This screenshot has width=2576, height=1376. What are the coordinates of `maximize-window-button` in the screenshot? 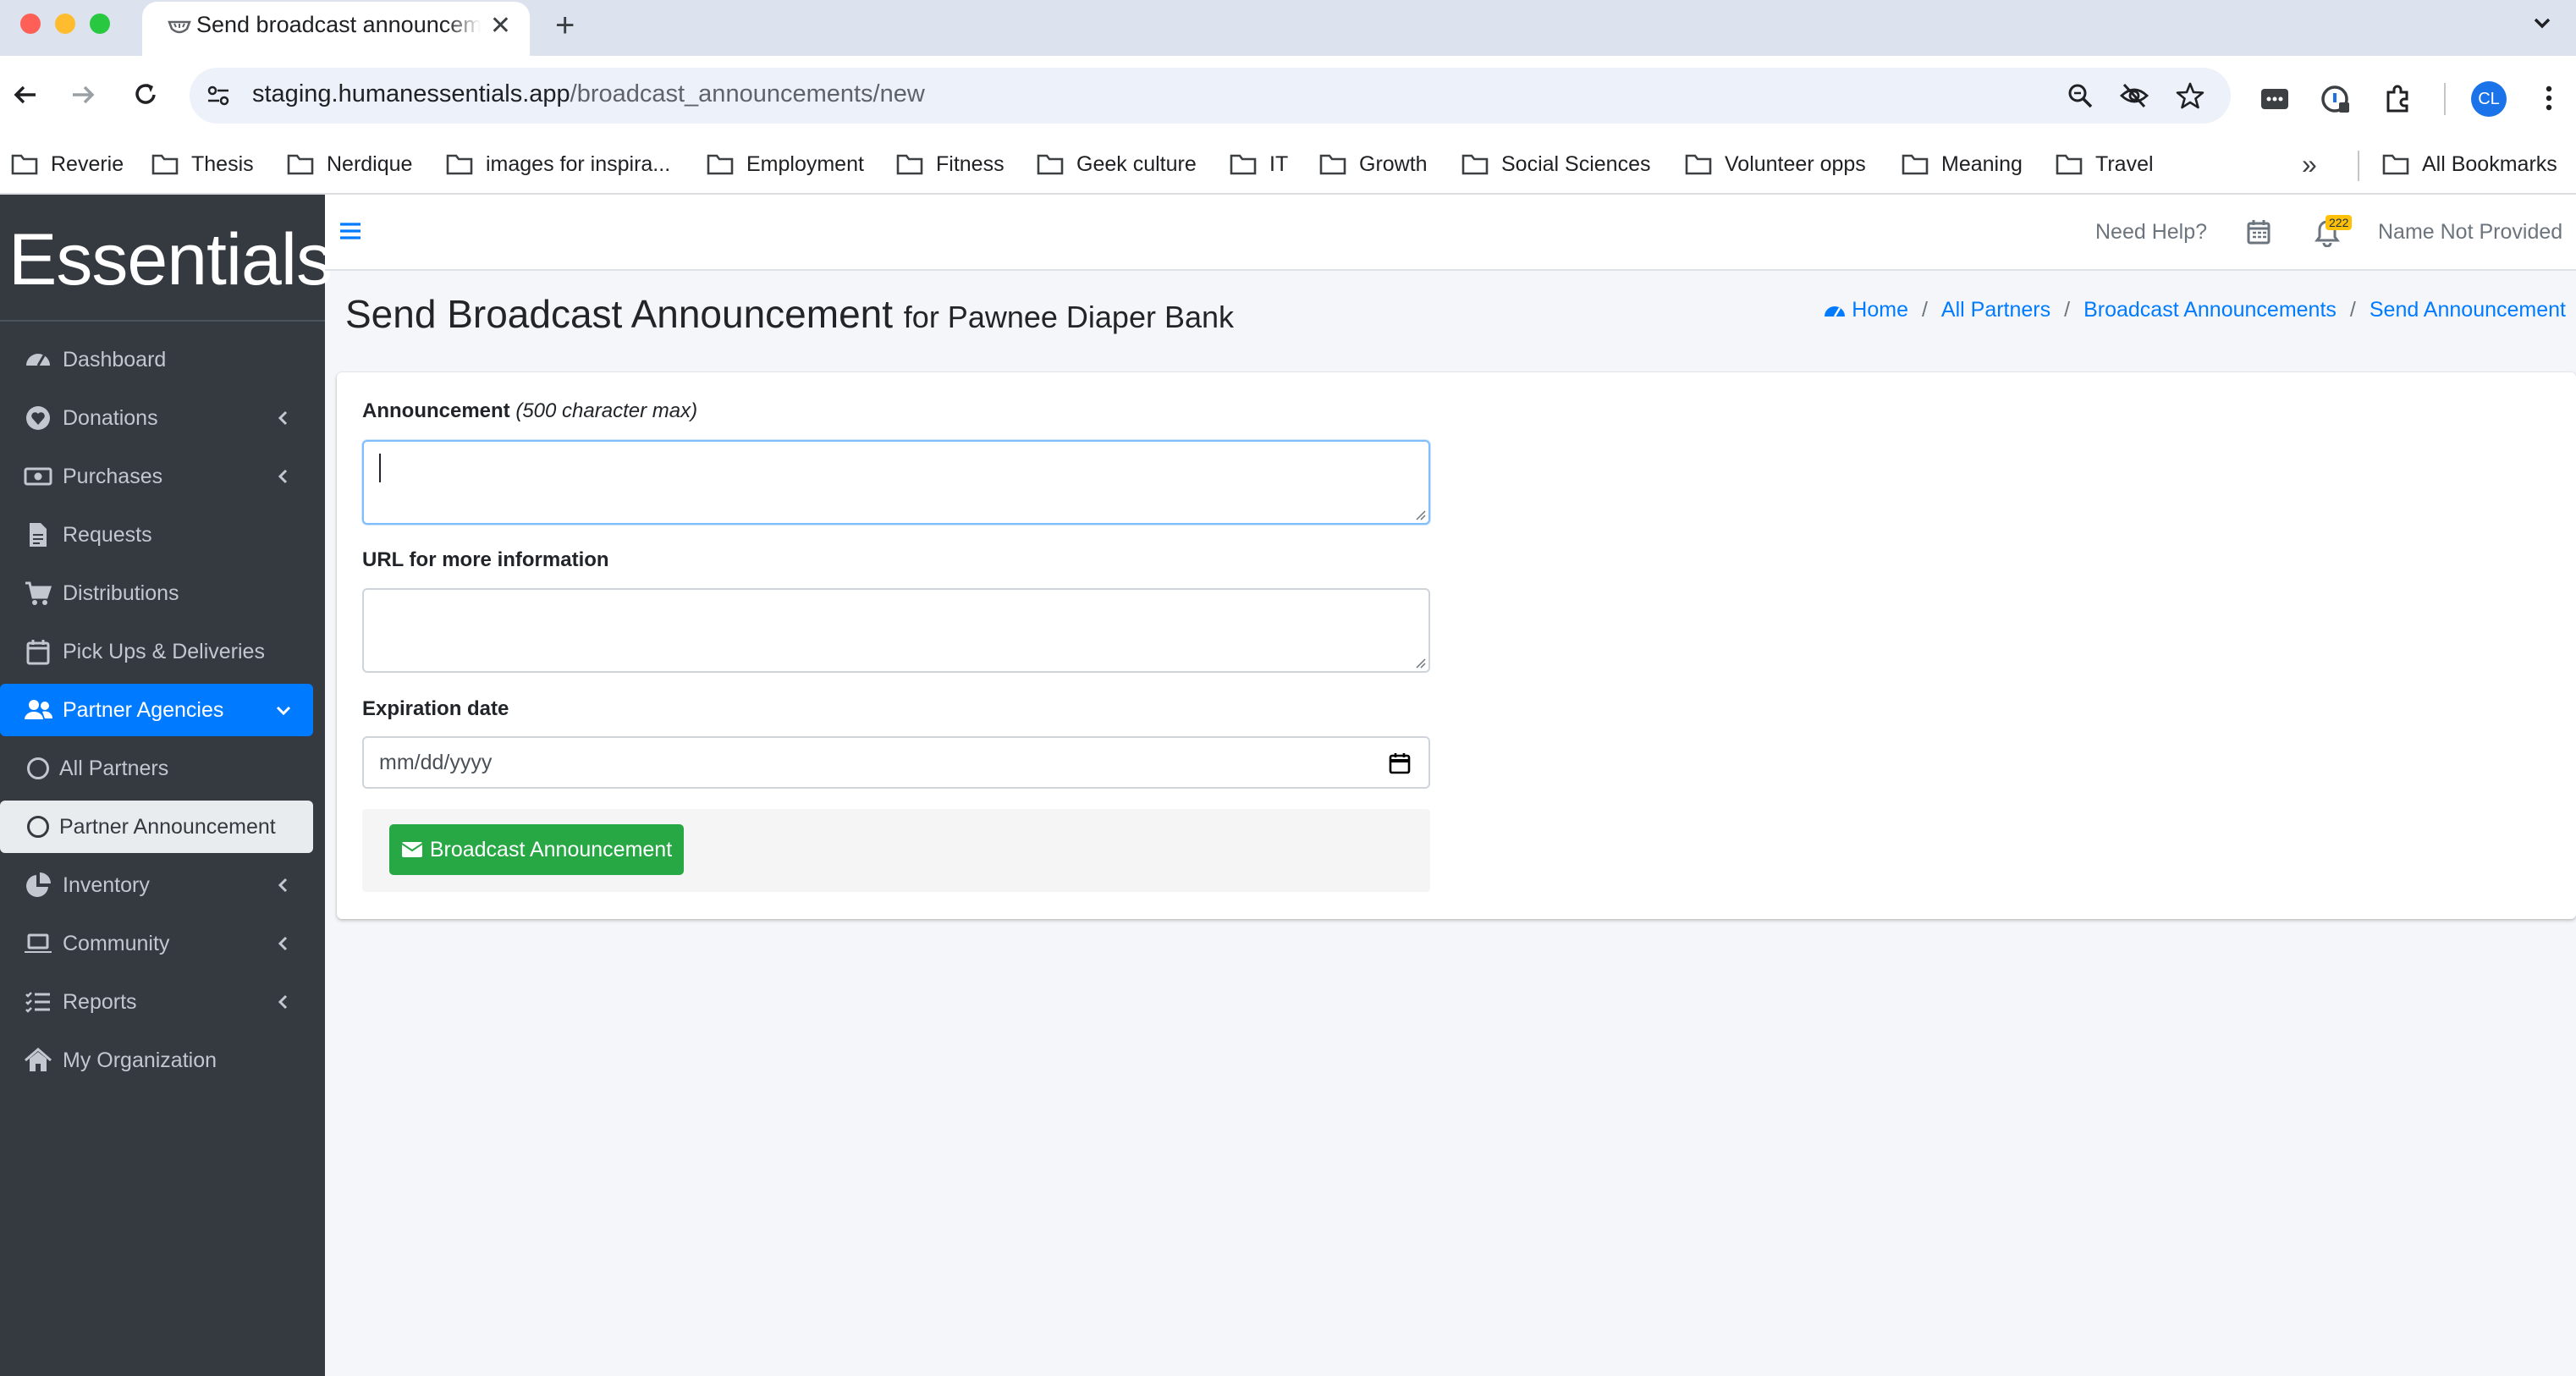 It's located at (100, 24).